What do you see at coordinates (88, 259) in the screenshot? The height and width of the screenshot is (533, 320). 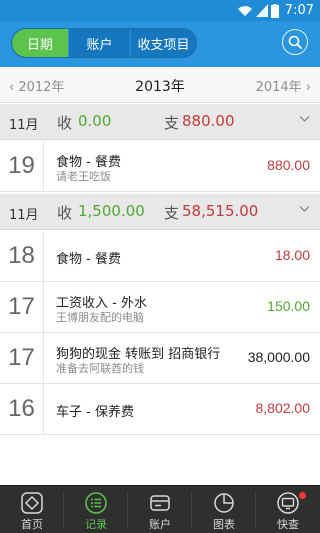 I see `record-title: 食物 - 餐费` at bounding box center [88, 259].